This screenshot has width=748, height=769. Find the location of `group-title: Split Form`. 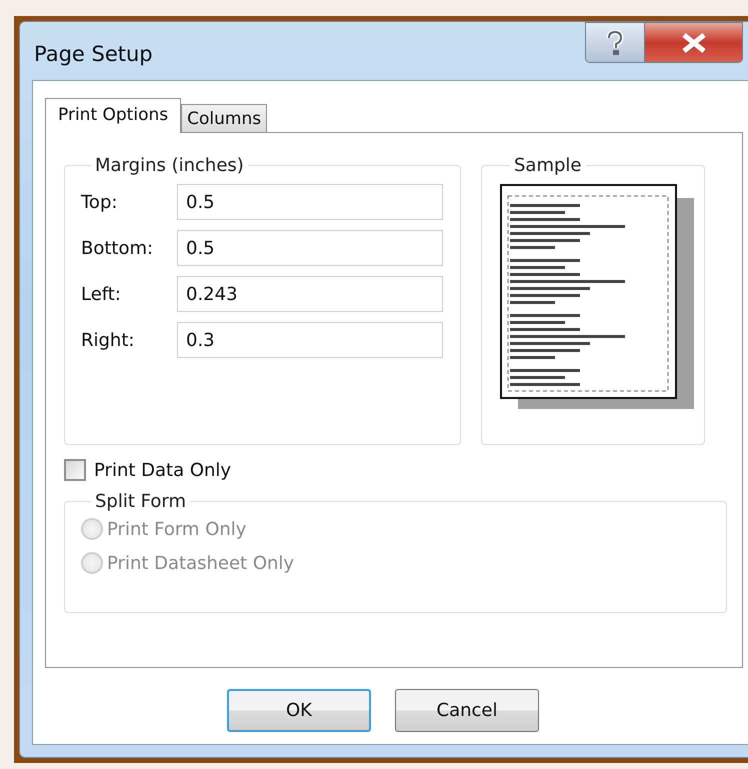

group-title: Split Form is located at coordinates (140, 501).